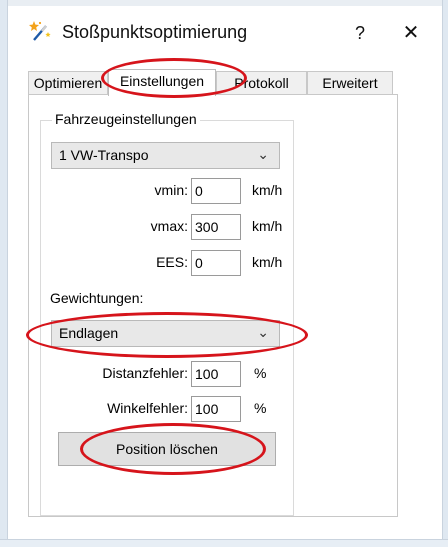  I want to click on distance-error-input: 100, so click(216, 374).